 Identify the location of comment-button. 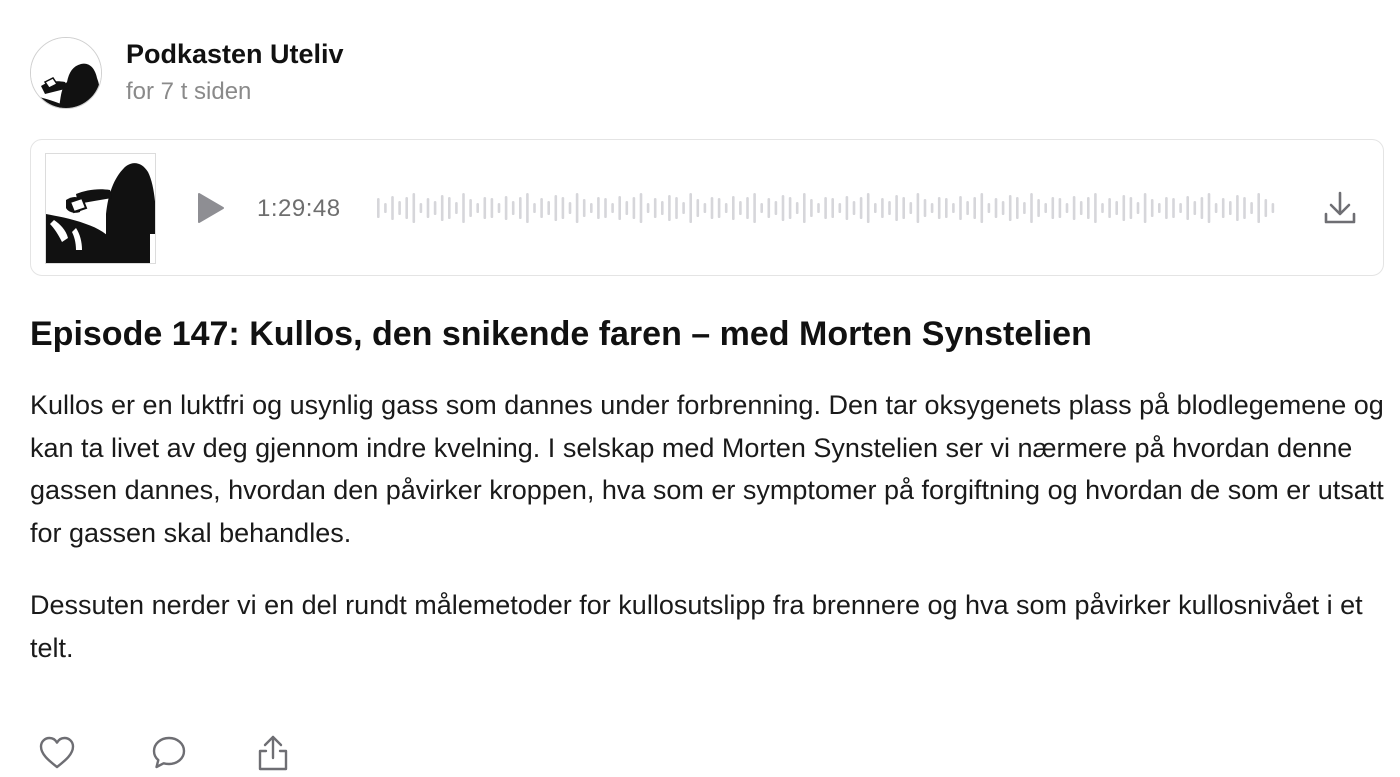
(169, 753).